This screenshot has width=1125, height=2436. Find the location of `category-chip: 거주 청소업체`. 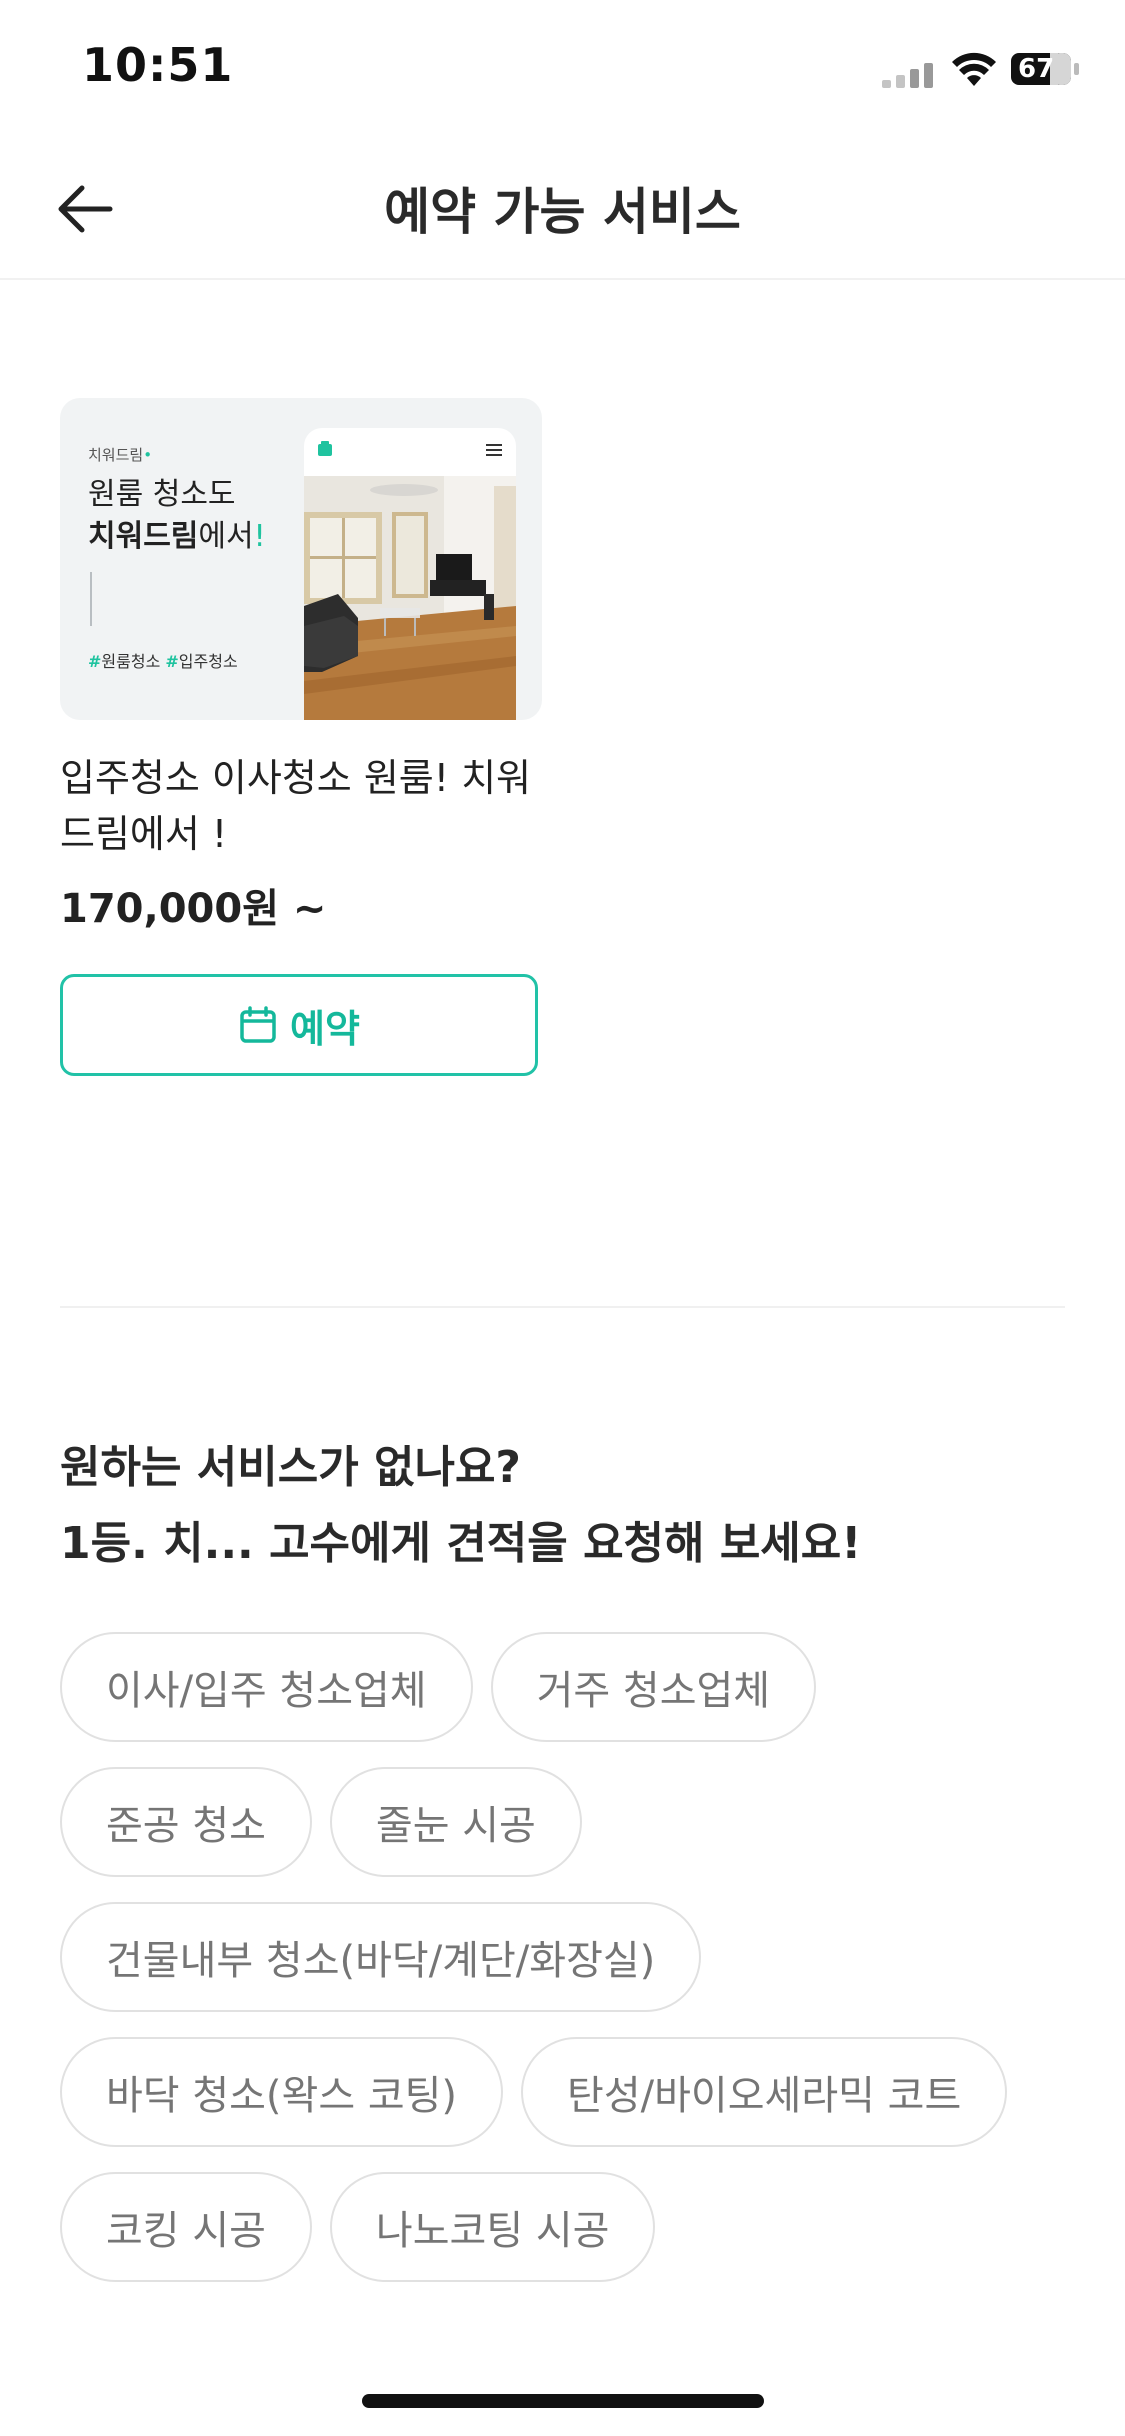

category-chip: 거주 청소업체 is located at coordinates (653, 1687).